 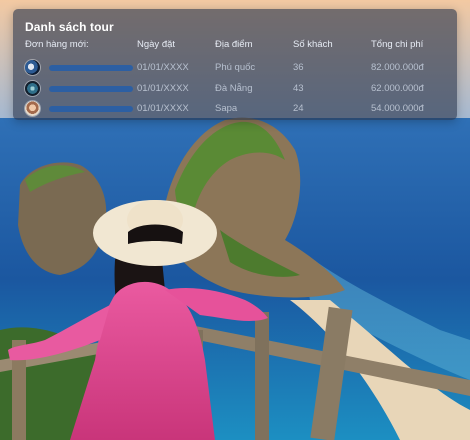 I want to click on order-location: Phú quốc, so click(x=235, y=67).